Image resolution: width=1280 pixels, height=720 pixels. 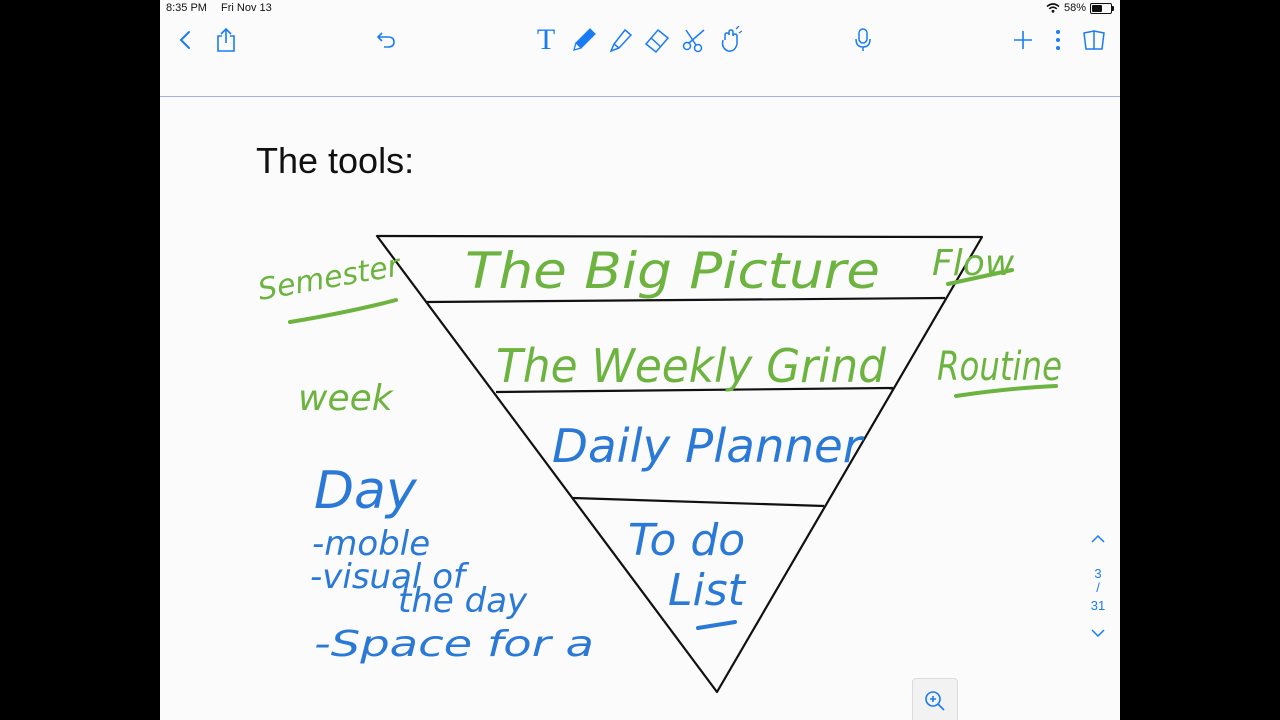 What do you see at coordinates (691, 366) in the screenshot?
I see `level-label-weekly-grind: The Weekly Grind` at bounding box center [691, 366].